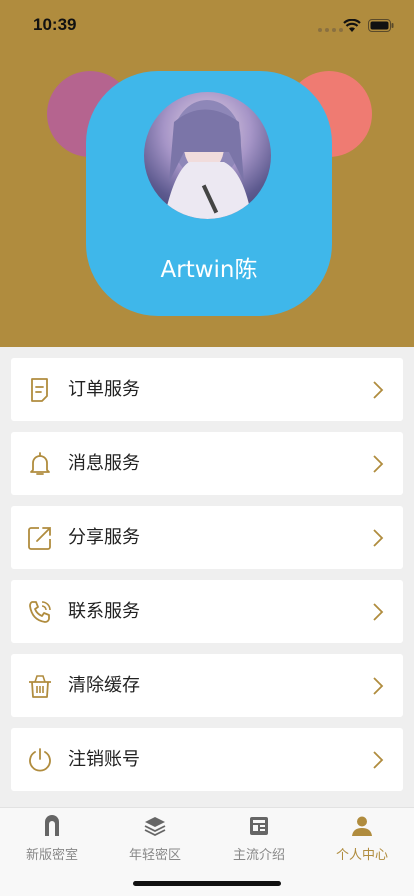 This screenshot has height=896, width=414. What do you see at coordinates (104, 611) in the screenshot?
I see `menu-label: 联系服务` at bounding box center [104, 611].